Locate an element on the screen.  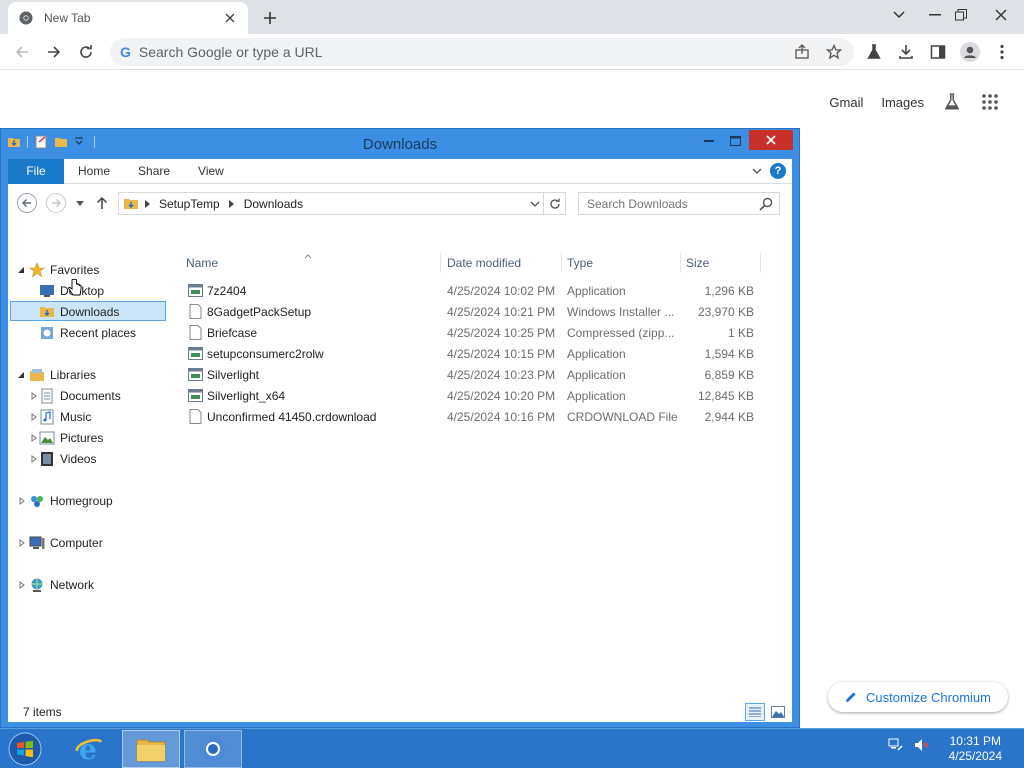
forward-arrow-icon is located at coordinates (54, 52).